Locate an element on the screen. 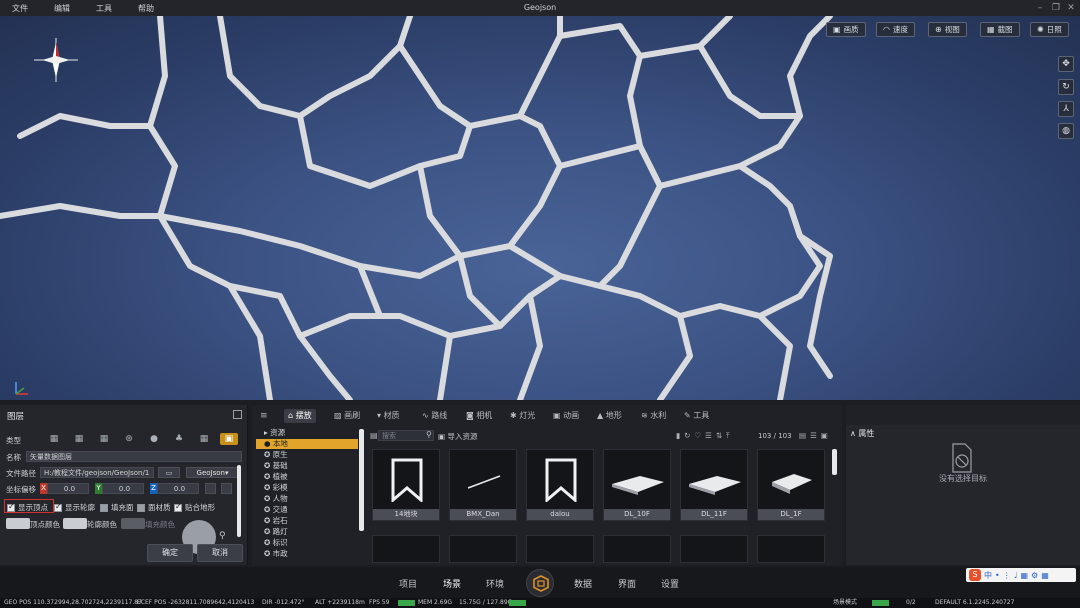 This screenshot has height=608, width=1080. scene-mode-bar is located at coordinates (880, 603).